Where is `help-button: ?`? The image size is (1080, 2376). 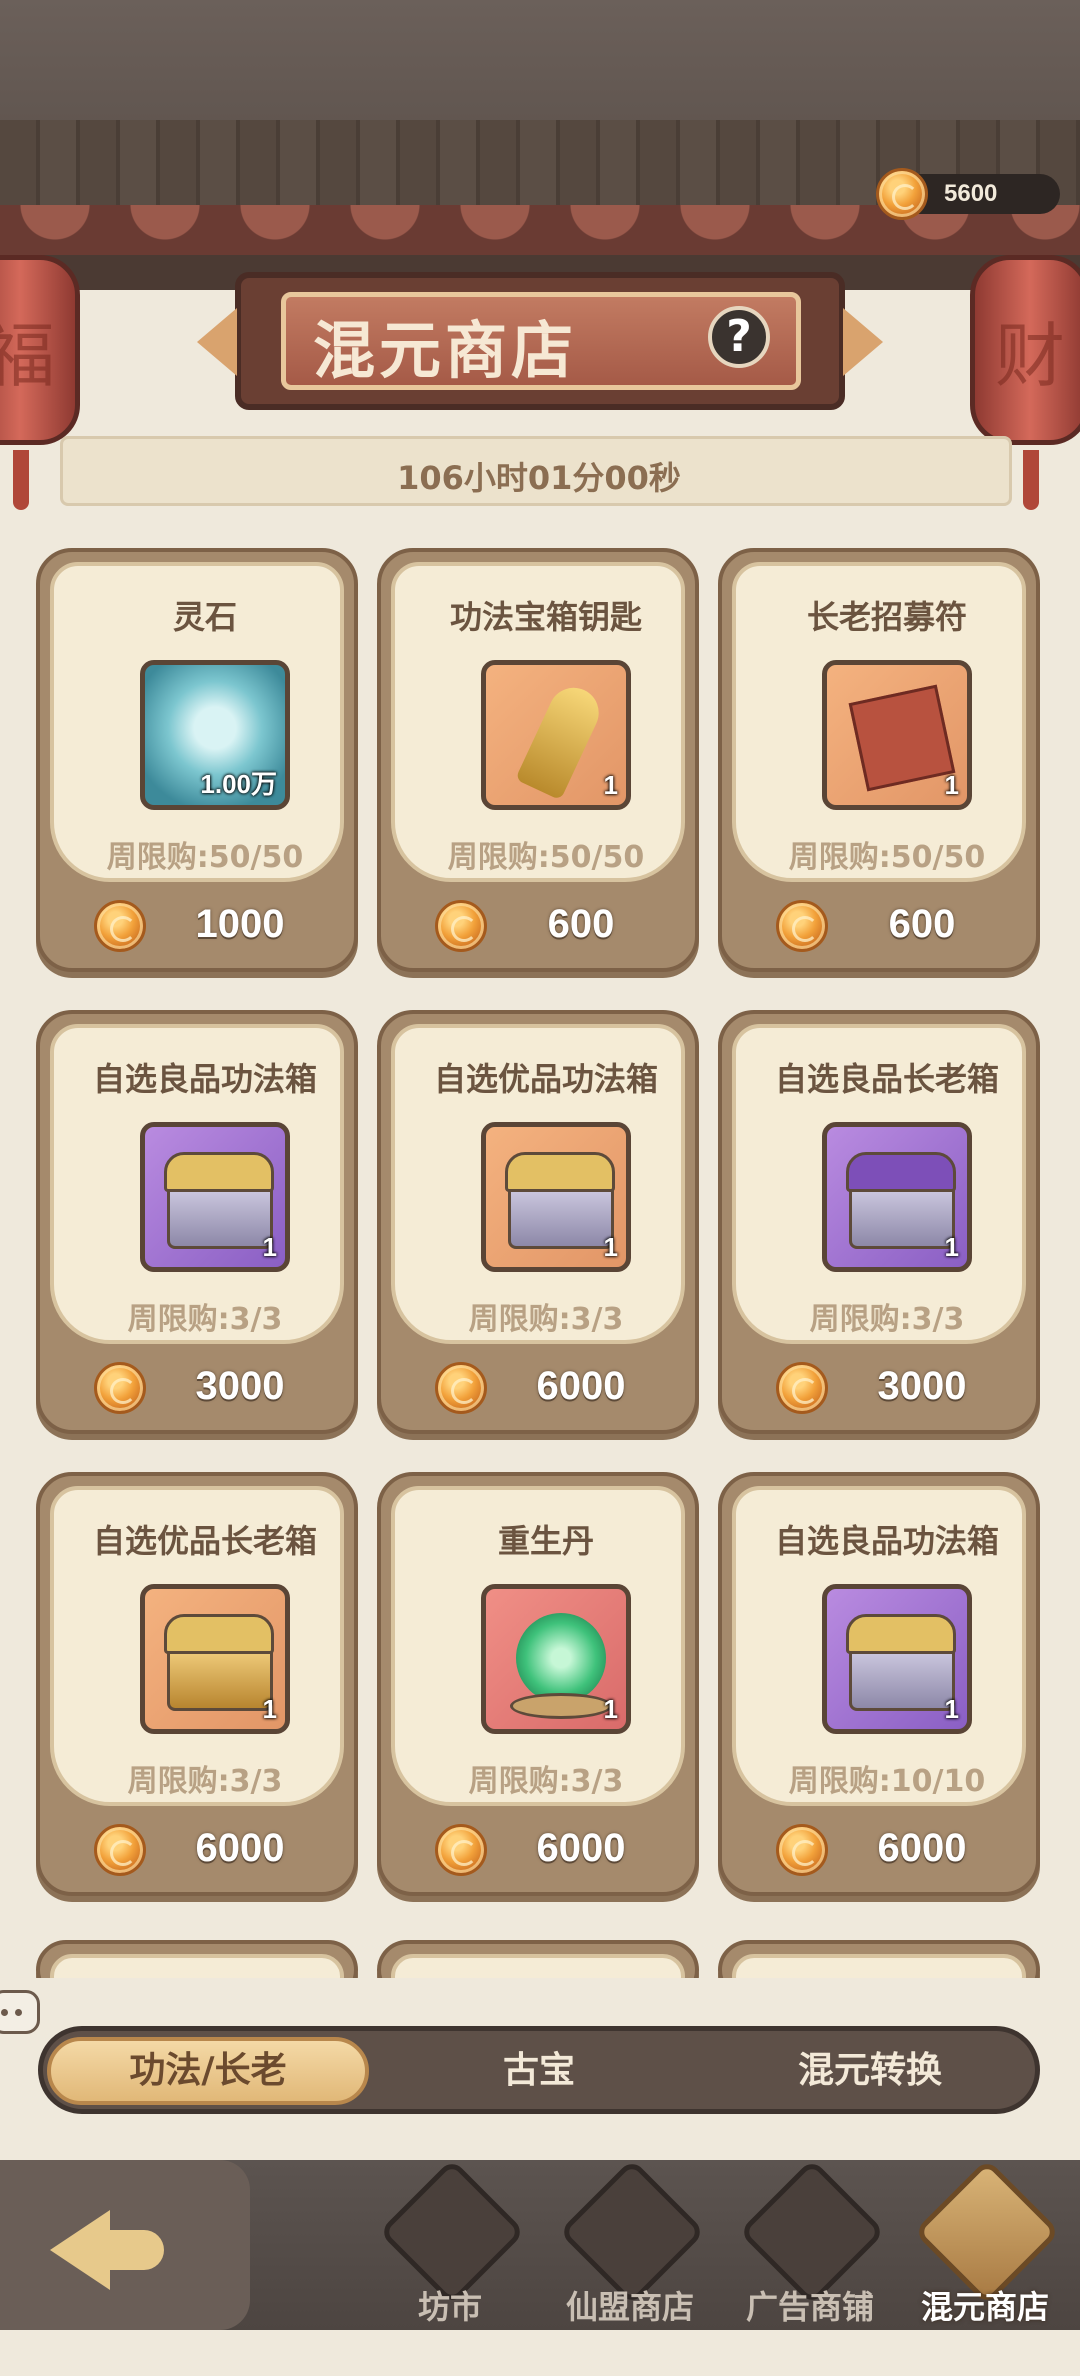
help-button: ? is located at coordinates (739, 337).